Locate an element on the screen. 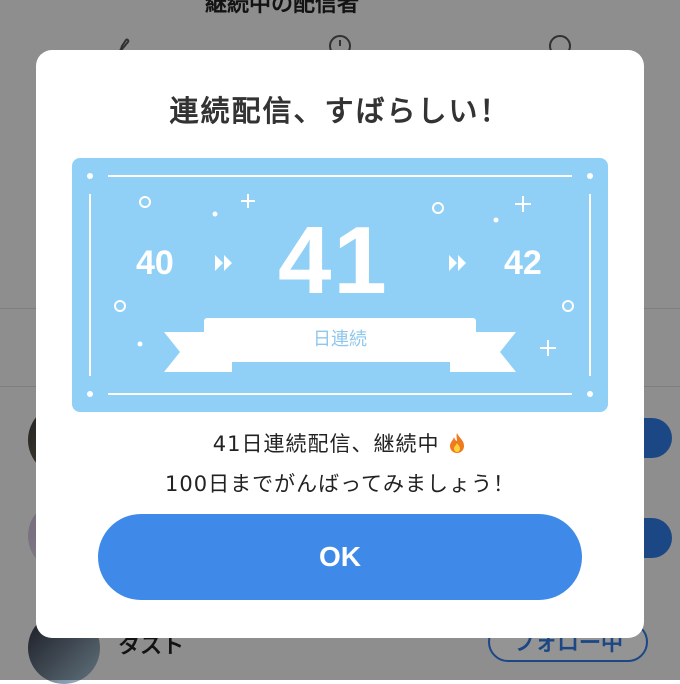 Image resolution: width=680 pixels, height=684 pixels. previous-day-count: 40 is located at coordinates (155, 263).